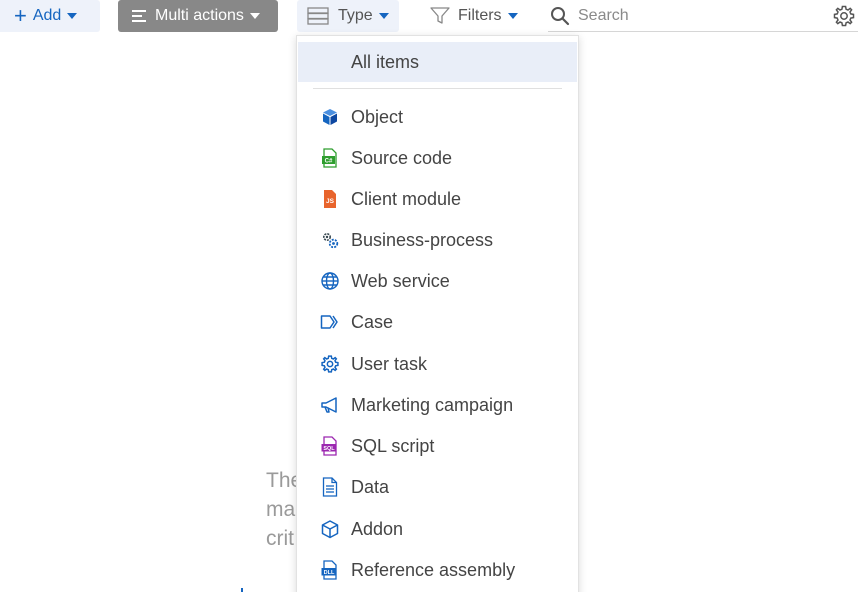 The height and width of the screenshot is (592, 866). Describe the element at coordinates (437, 322) in the screenshot. I see `menu-item-case: Case` at that location.